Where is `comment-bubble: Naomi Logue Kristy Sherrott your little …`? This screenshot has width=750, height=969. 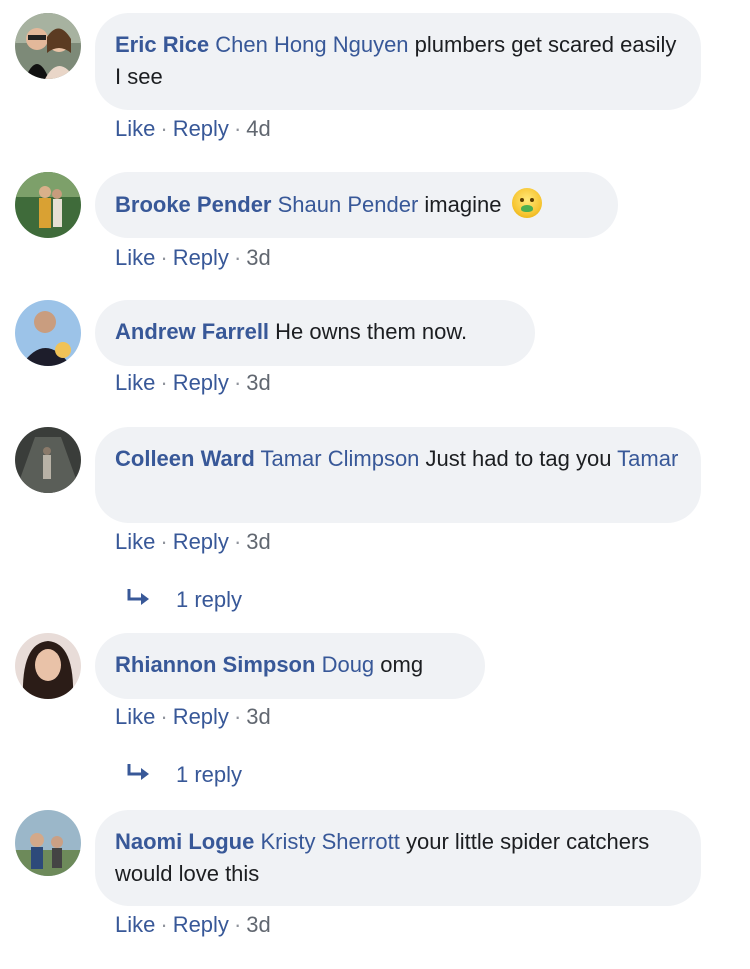 comment-bubble: Naomi Logue Kristy Sherrott your little … is located at coordinates (398, 858).